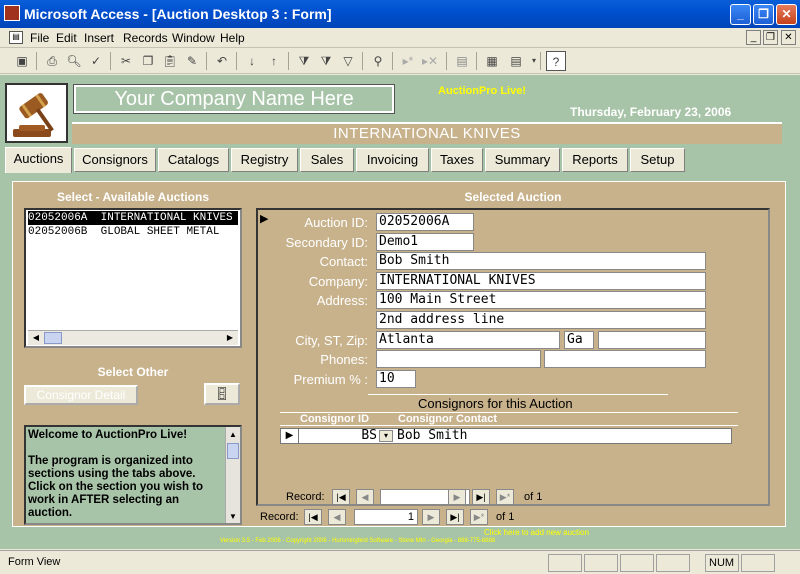 The height and width of the screenshot is (574, 800). What do you see at coordinates (81, 395) in the screenshot?
I see `consignor-detail-button: Consignor Detail` at bounding box center [81, 395].